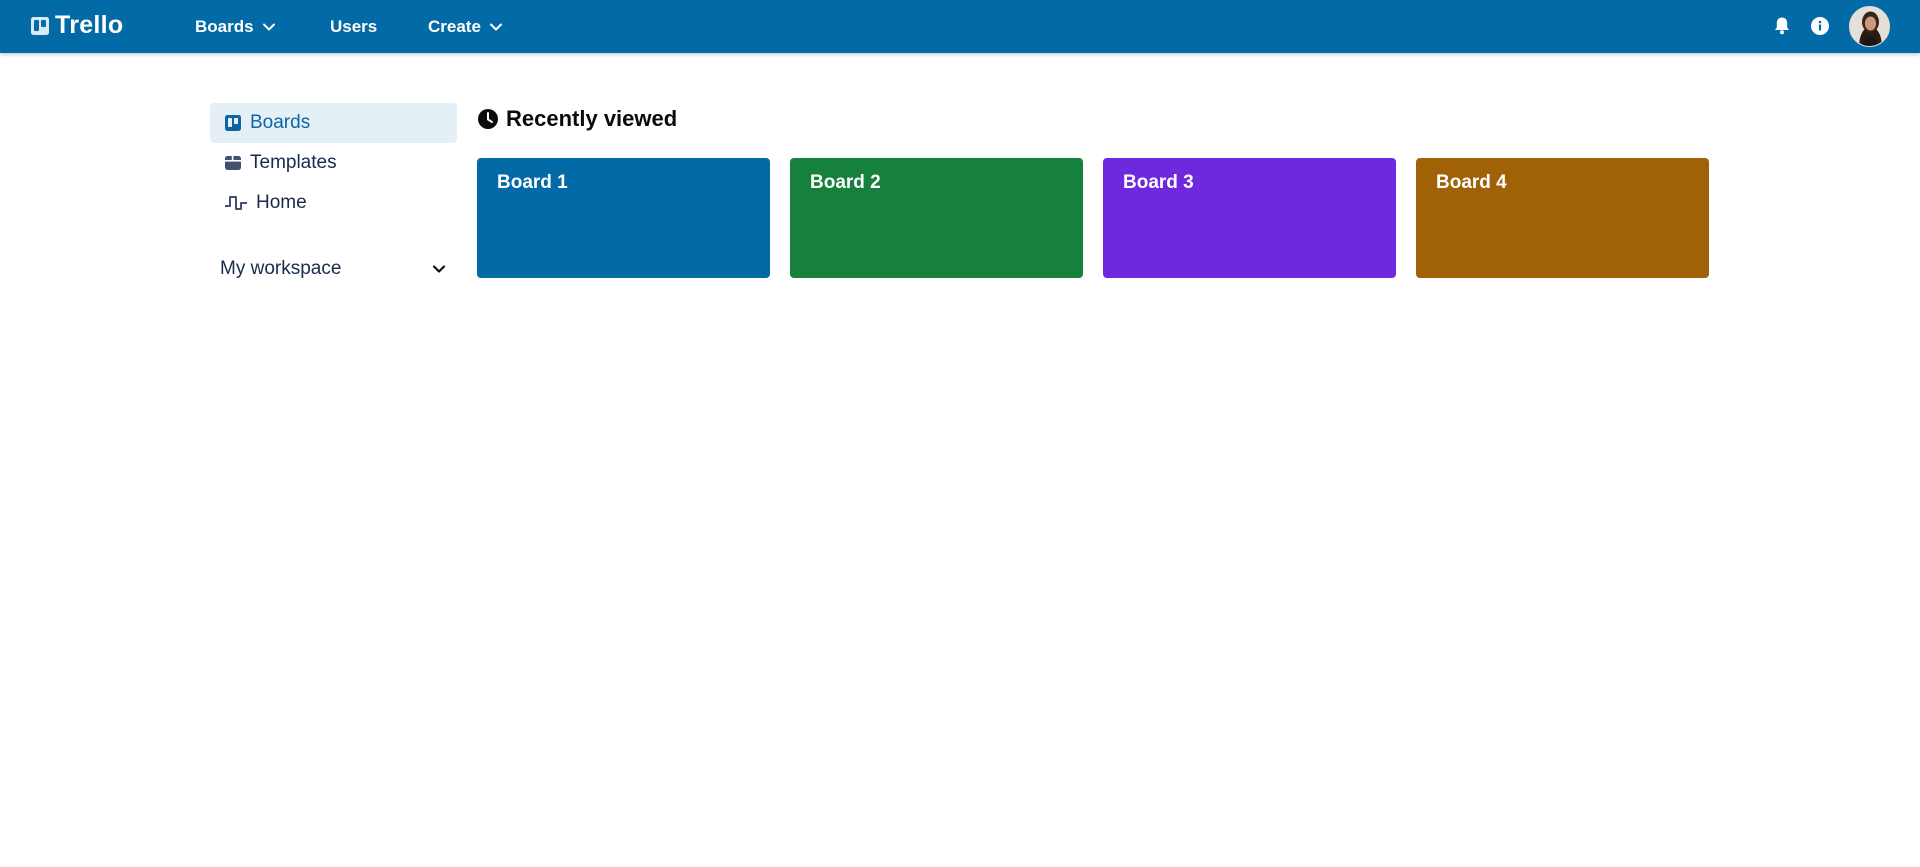 This screenshot has width=1920, height=867. I want to click on board-title: Board 1, so click(532, 182).